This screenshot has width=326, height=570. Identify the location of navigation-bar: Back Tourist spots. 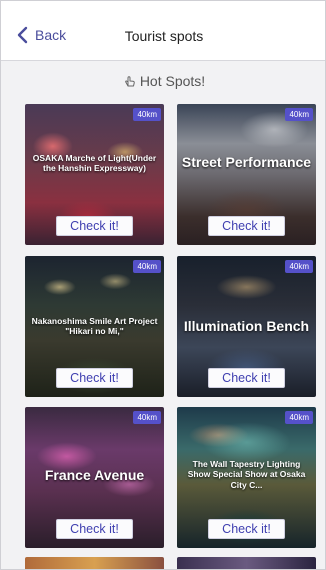
(163, 31).